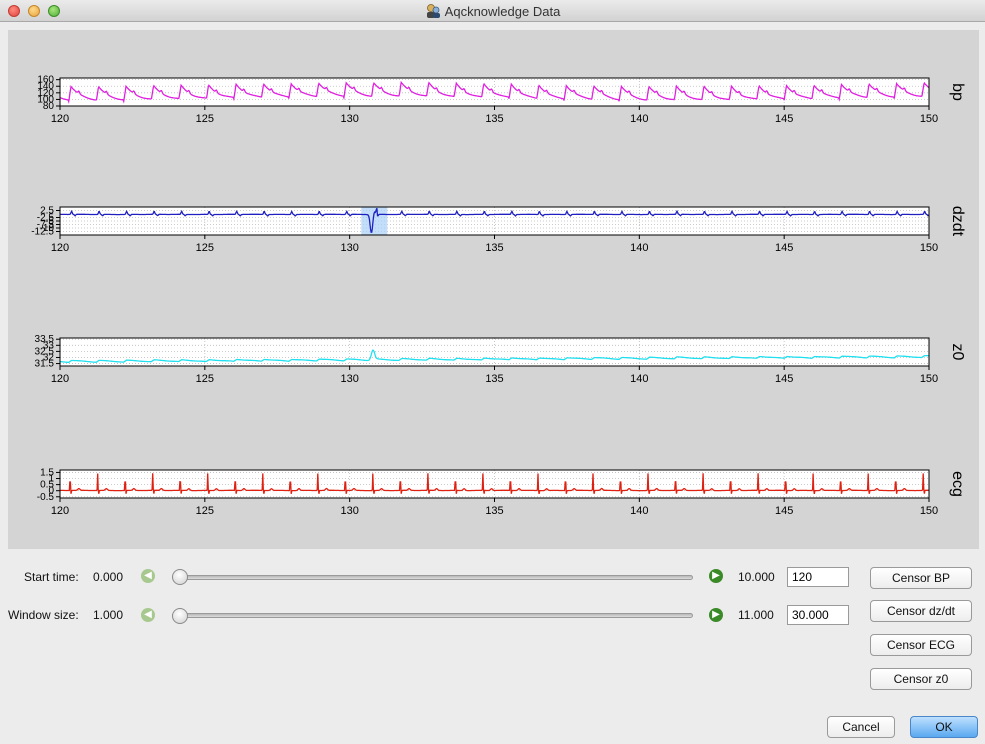  What do you see at coordinates (49, 106) in the screenshot?
I see `plot-bp-ytick-label: 80` at bounding box center [49, 106].